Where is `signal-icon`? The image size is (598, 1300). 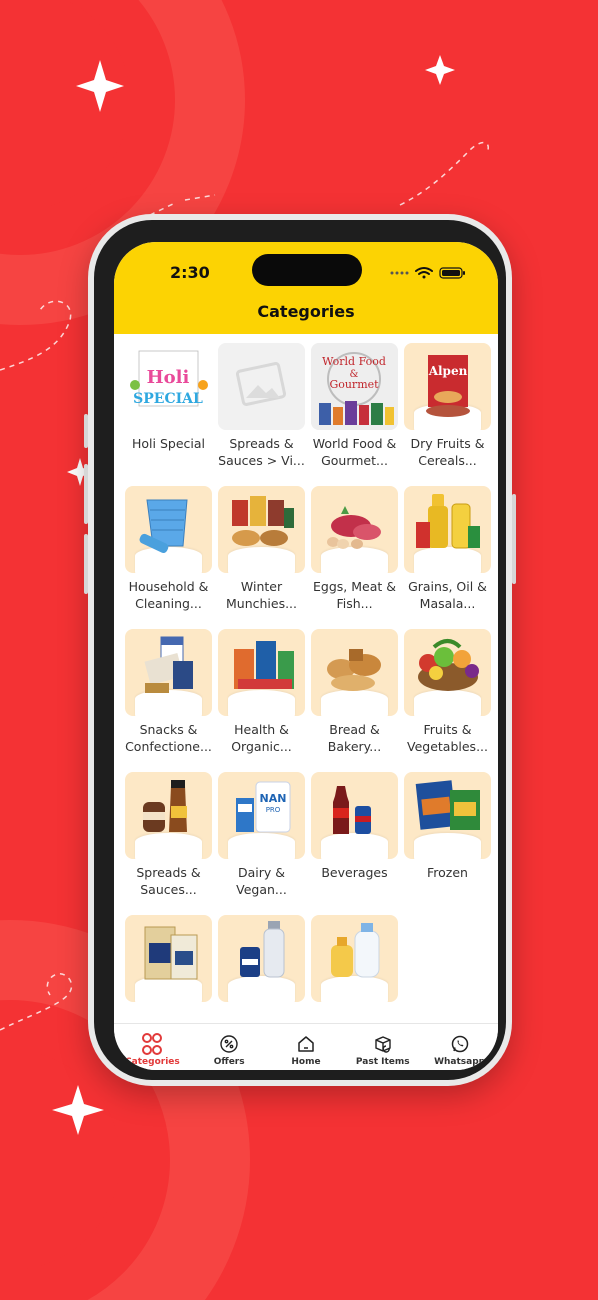 signal-icon is located at coordinates (399, 273).